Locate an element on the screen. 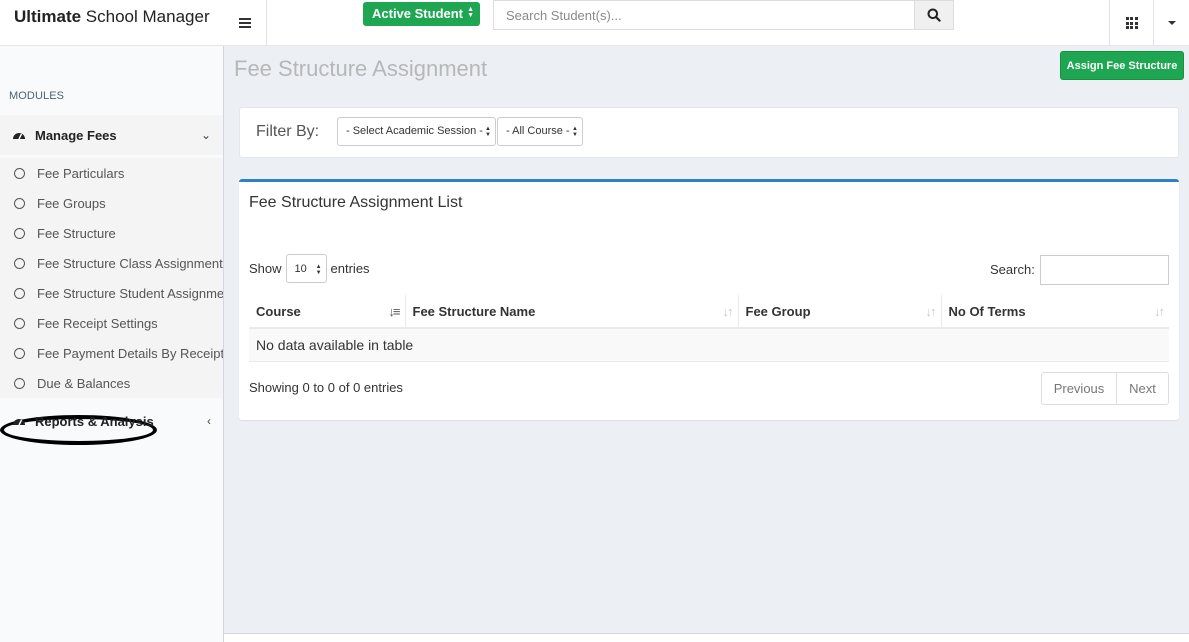 The width and height of the screenshot is (1189, 642). sidebar-item-payment-details: Fee Payment Details By Receipt No is located at coordinates (111, 353).